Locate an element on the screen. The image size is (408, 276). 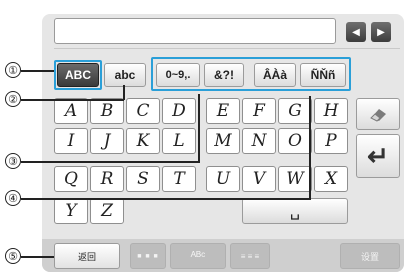
key-A: A is located at coordinates (71, 111).